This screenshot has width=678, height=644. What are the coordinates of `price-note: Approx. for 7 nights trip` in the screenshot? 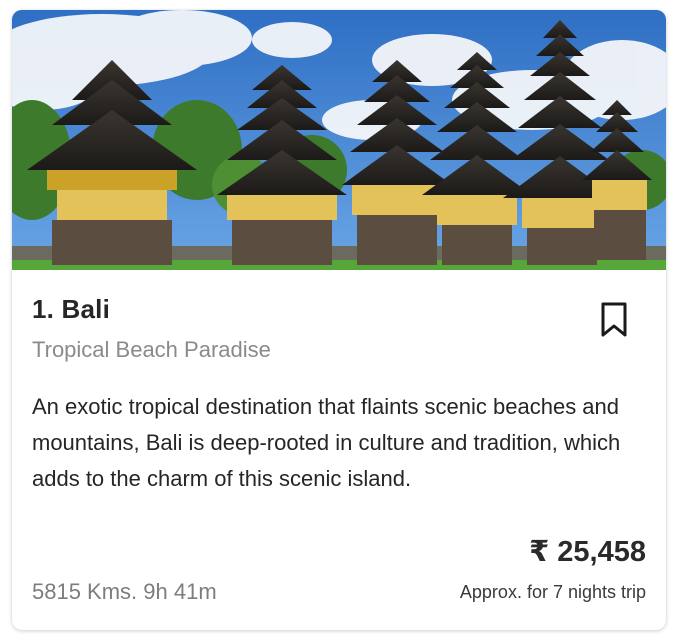 It's located at (552, 592).